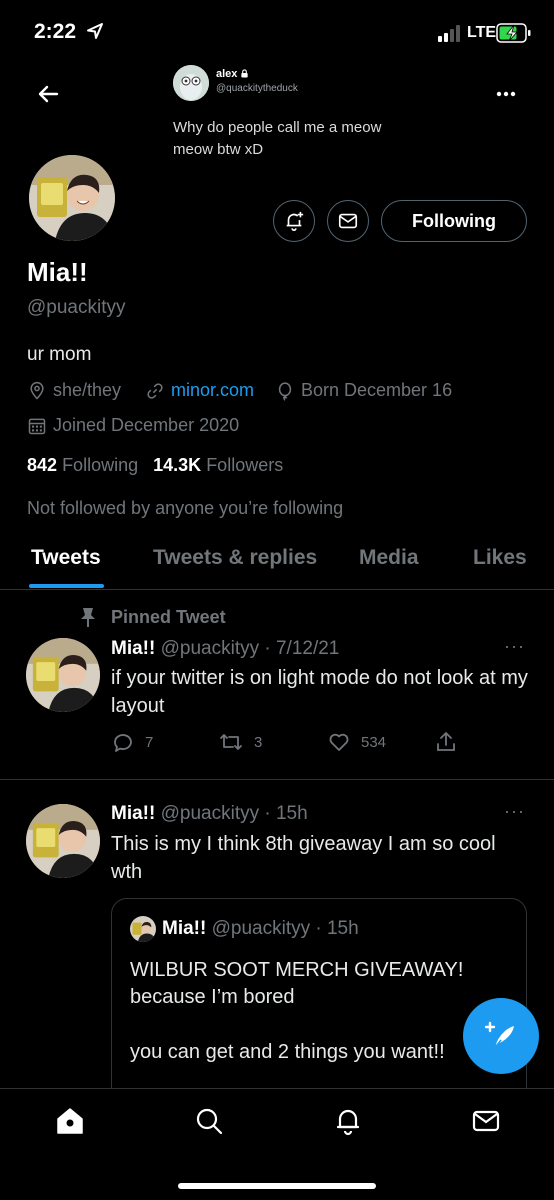 This screenshot has width=554, height=1200. What do you see at coordinates (232, 74) in the screenshot?
I see `banner-name: alex` at bounding box center [232, 74].